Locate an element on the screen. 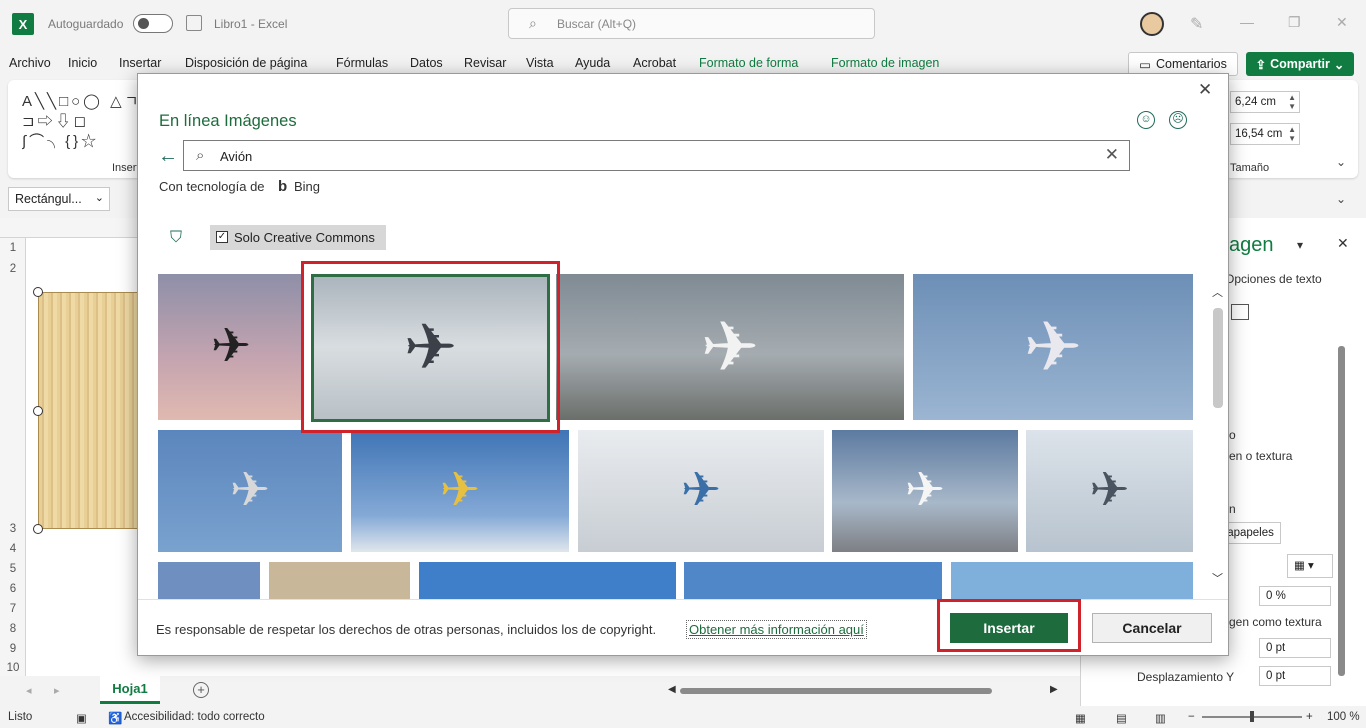 The width and height of the screenshot is (1366, 728). autosave-toggle is located at coordinates (153, 23).